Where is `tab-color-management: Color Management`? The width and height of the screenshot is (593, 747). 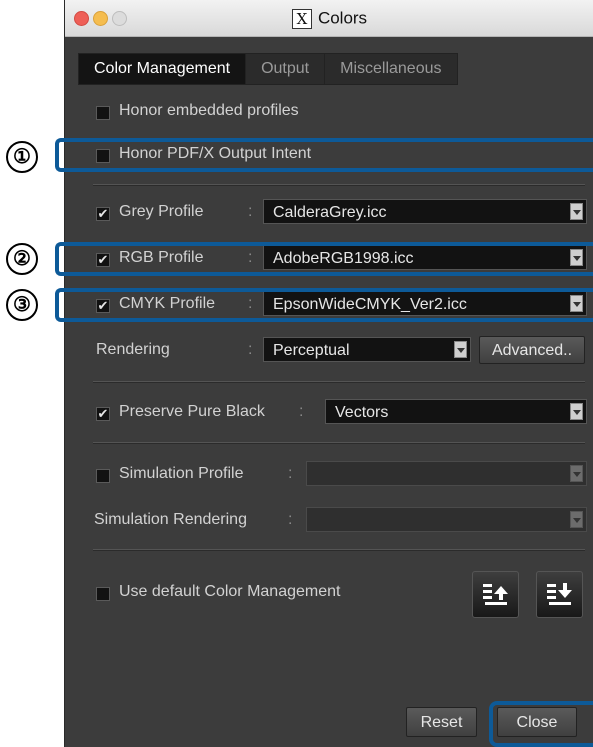 tab-color-management: Color Management is located at coordinates (162, 69).